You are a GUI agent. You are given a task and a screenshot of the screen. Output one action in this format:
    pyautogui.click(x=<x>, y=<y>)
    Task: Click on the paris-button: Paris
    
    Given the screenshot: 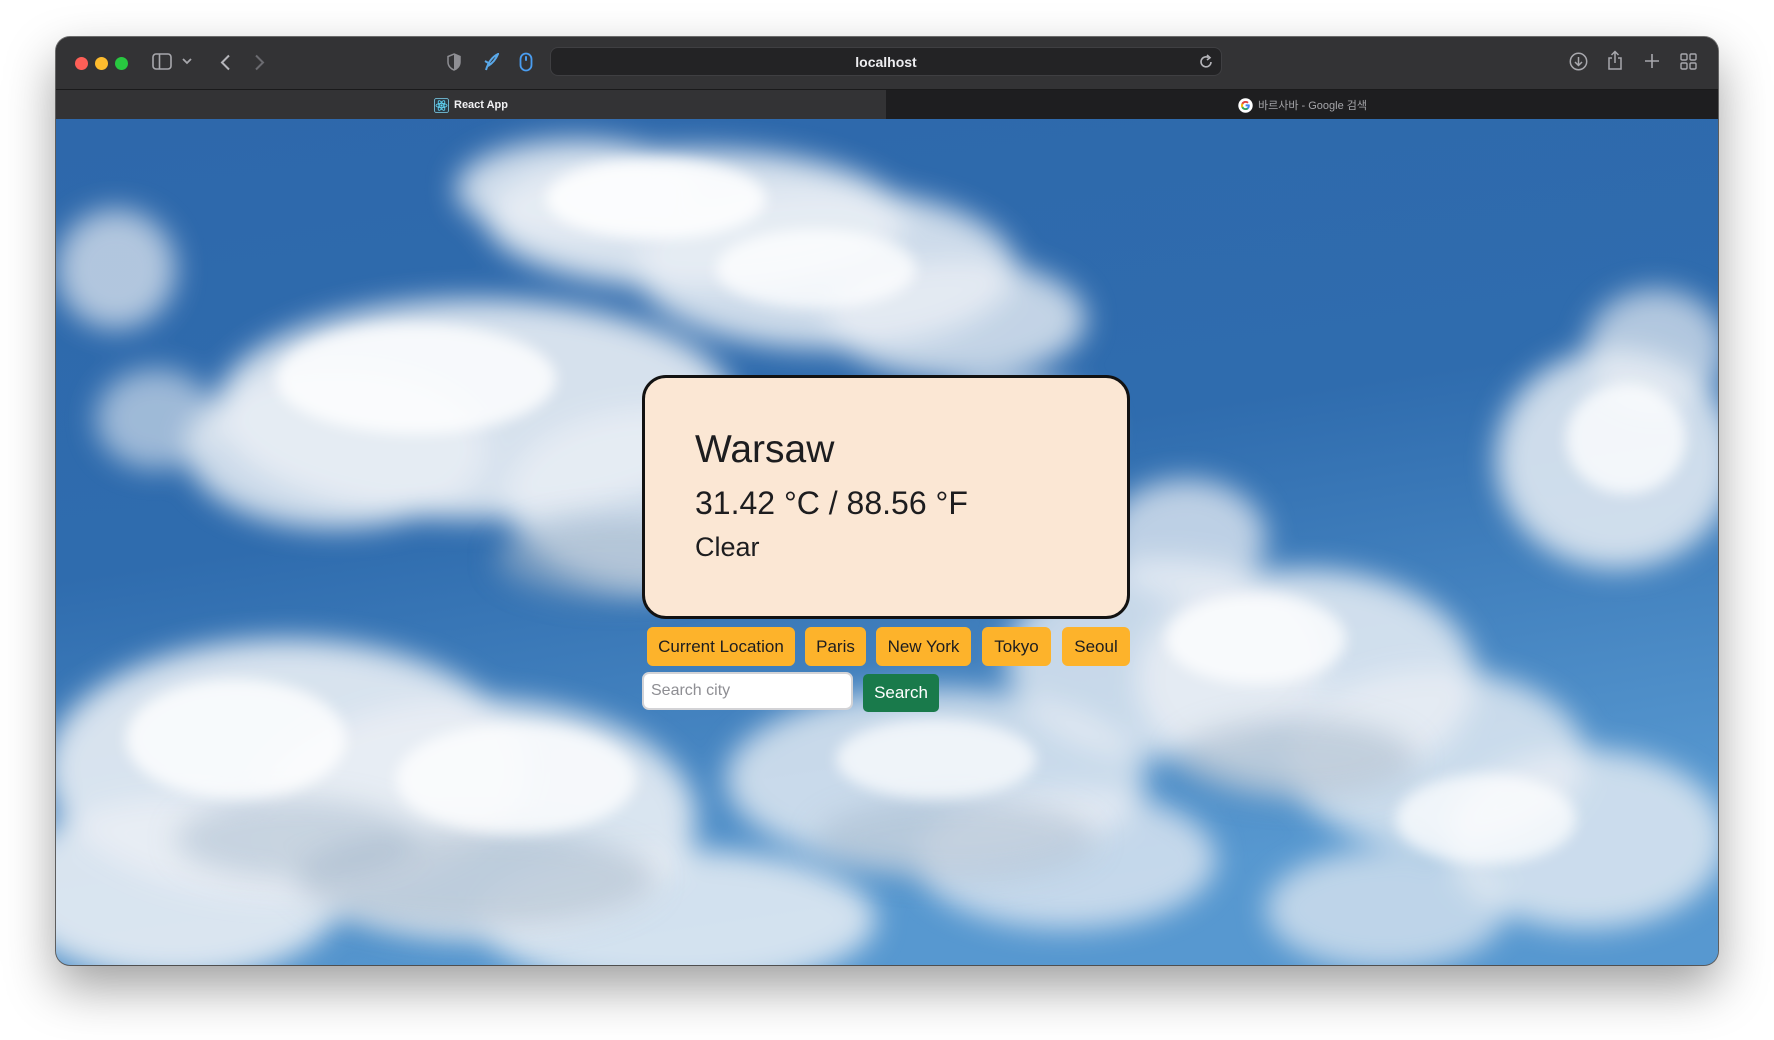 What is the action you would take?
    pyautogui.click(x=835, y=646)
    